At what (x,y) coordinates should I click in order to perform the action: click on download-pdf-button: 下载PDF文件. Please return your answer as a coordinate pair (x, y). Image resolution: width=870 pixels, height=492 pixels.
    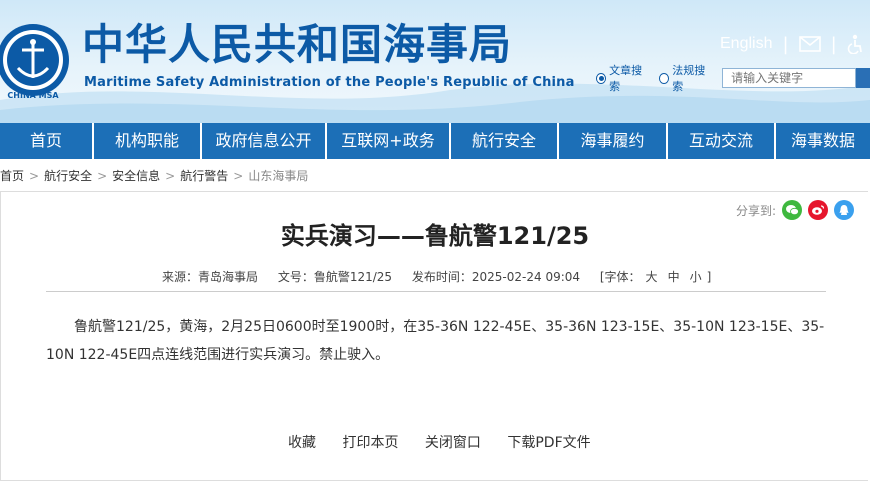
    Looking at the image, I should click on (548, 443).